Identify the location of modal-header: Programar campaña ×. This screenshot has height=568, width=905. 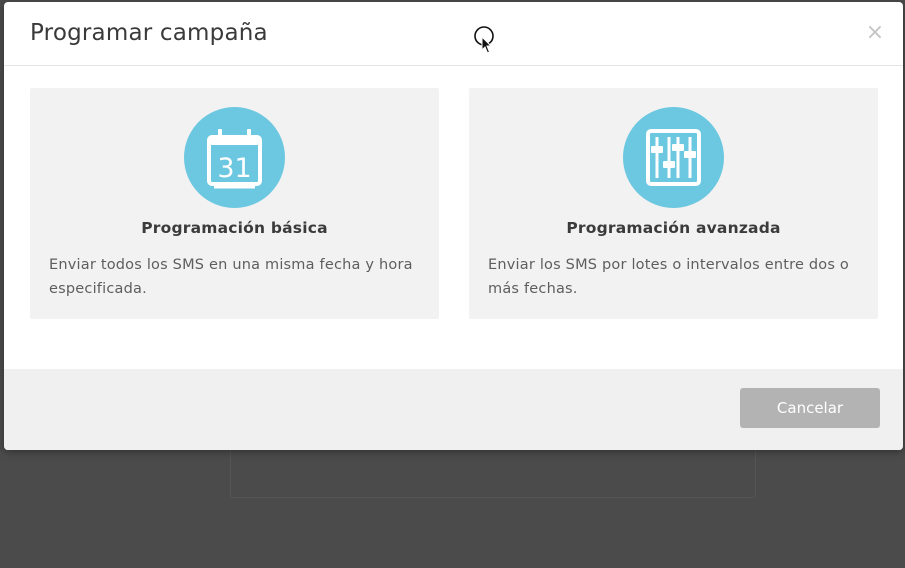
(453, 34).